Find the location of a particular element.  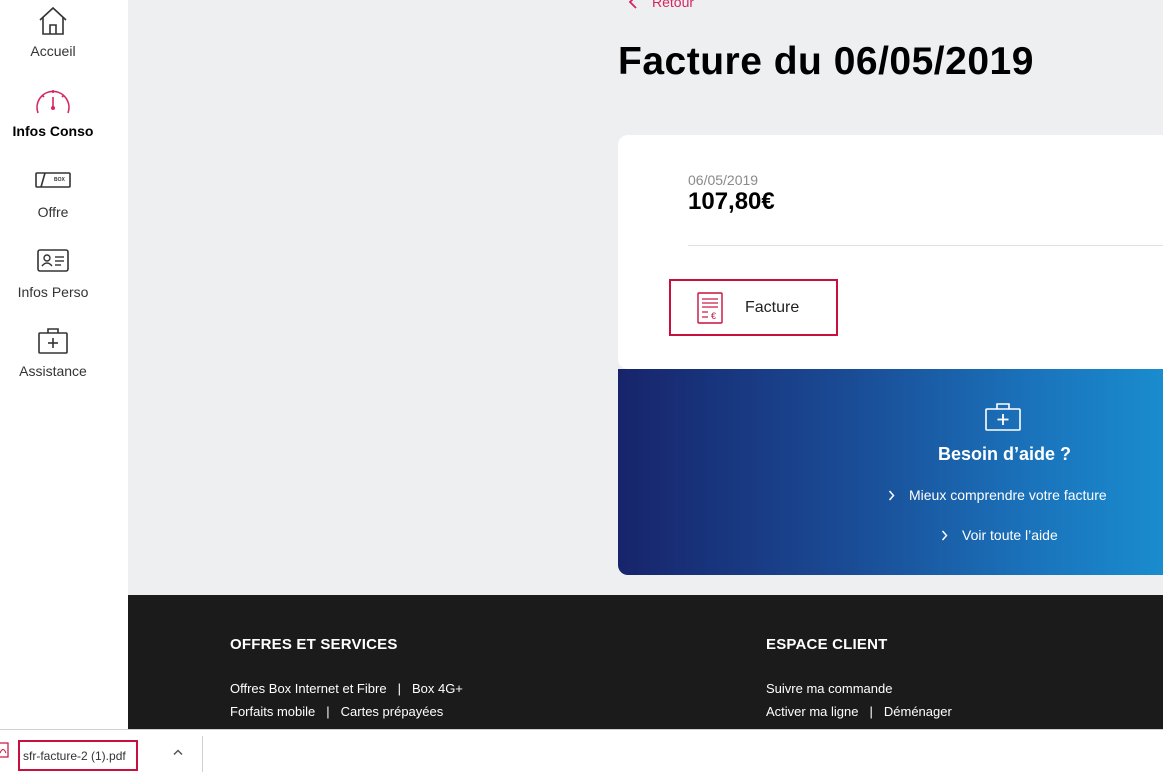

help-title: Besoin d’aide ? is located at coordinates (1005, 454).